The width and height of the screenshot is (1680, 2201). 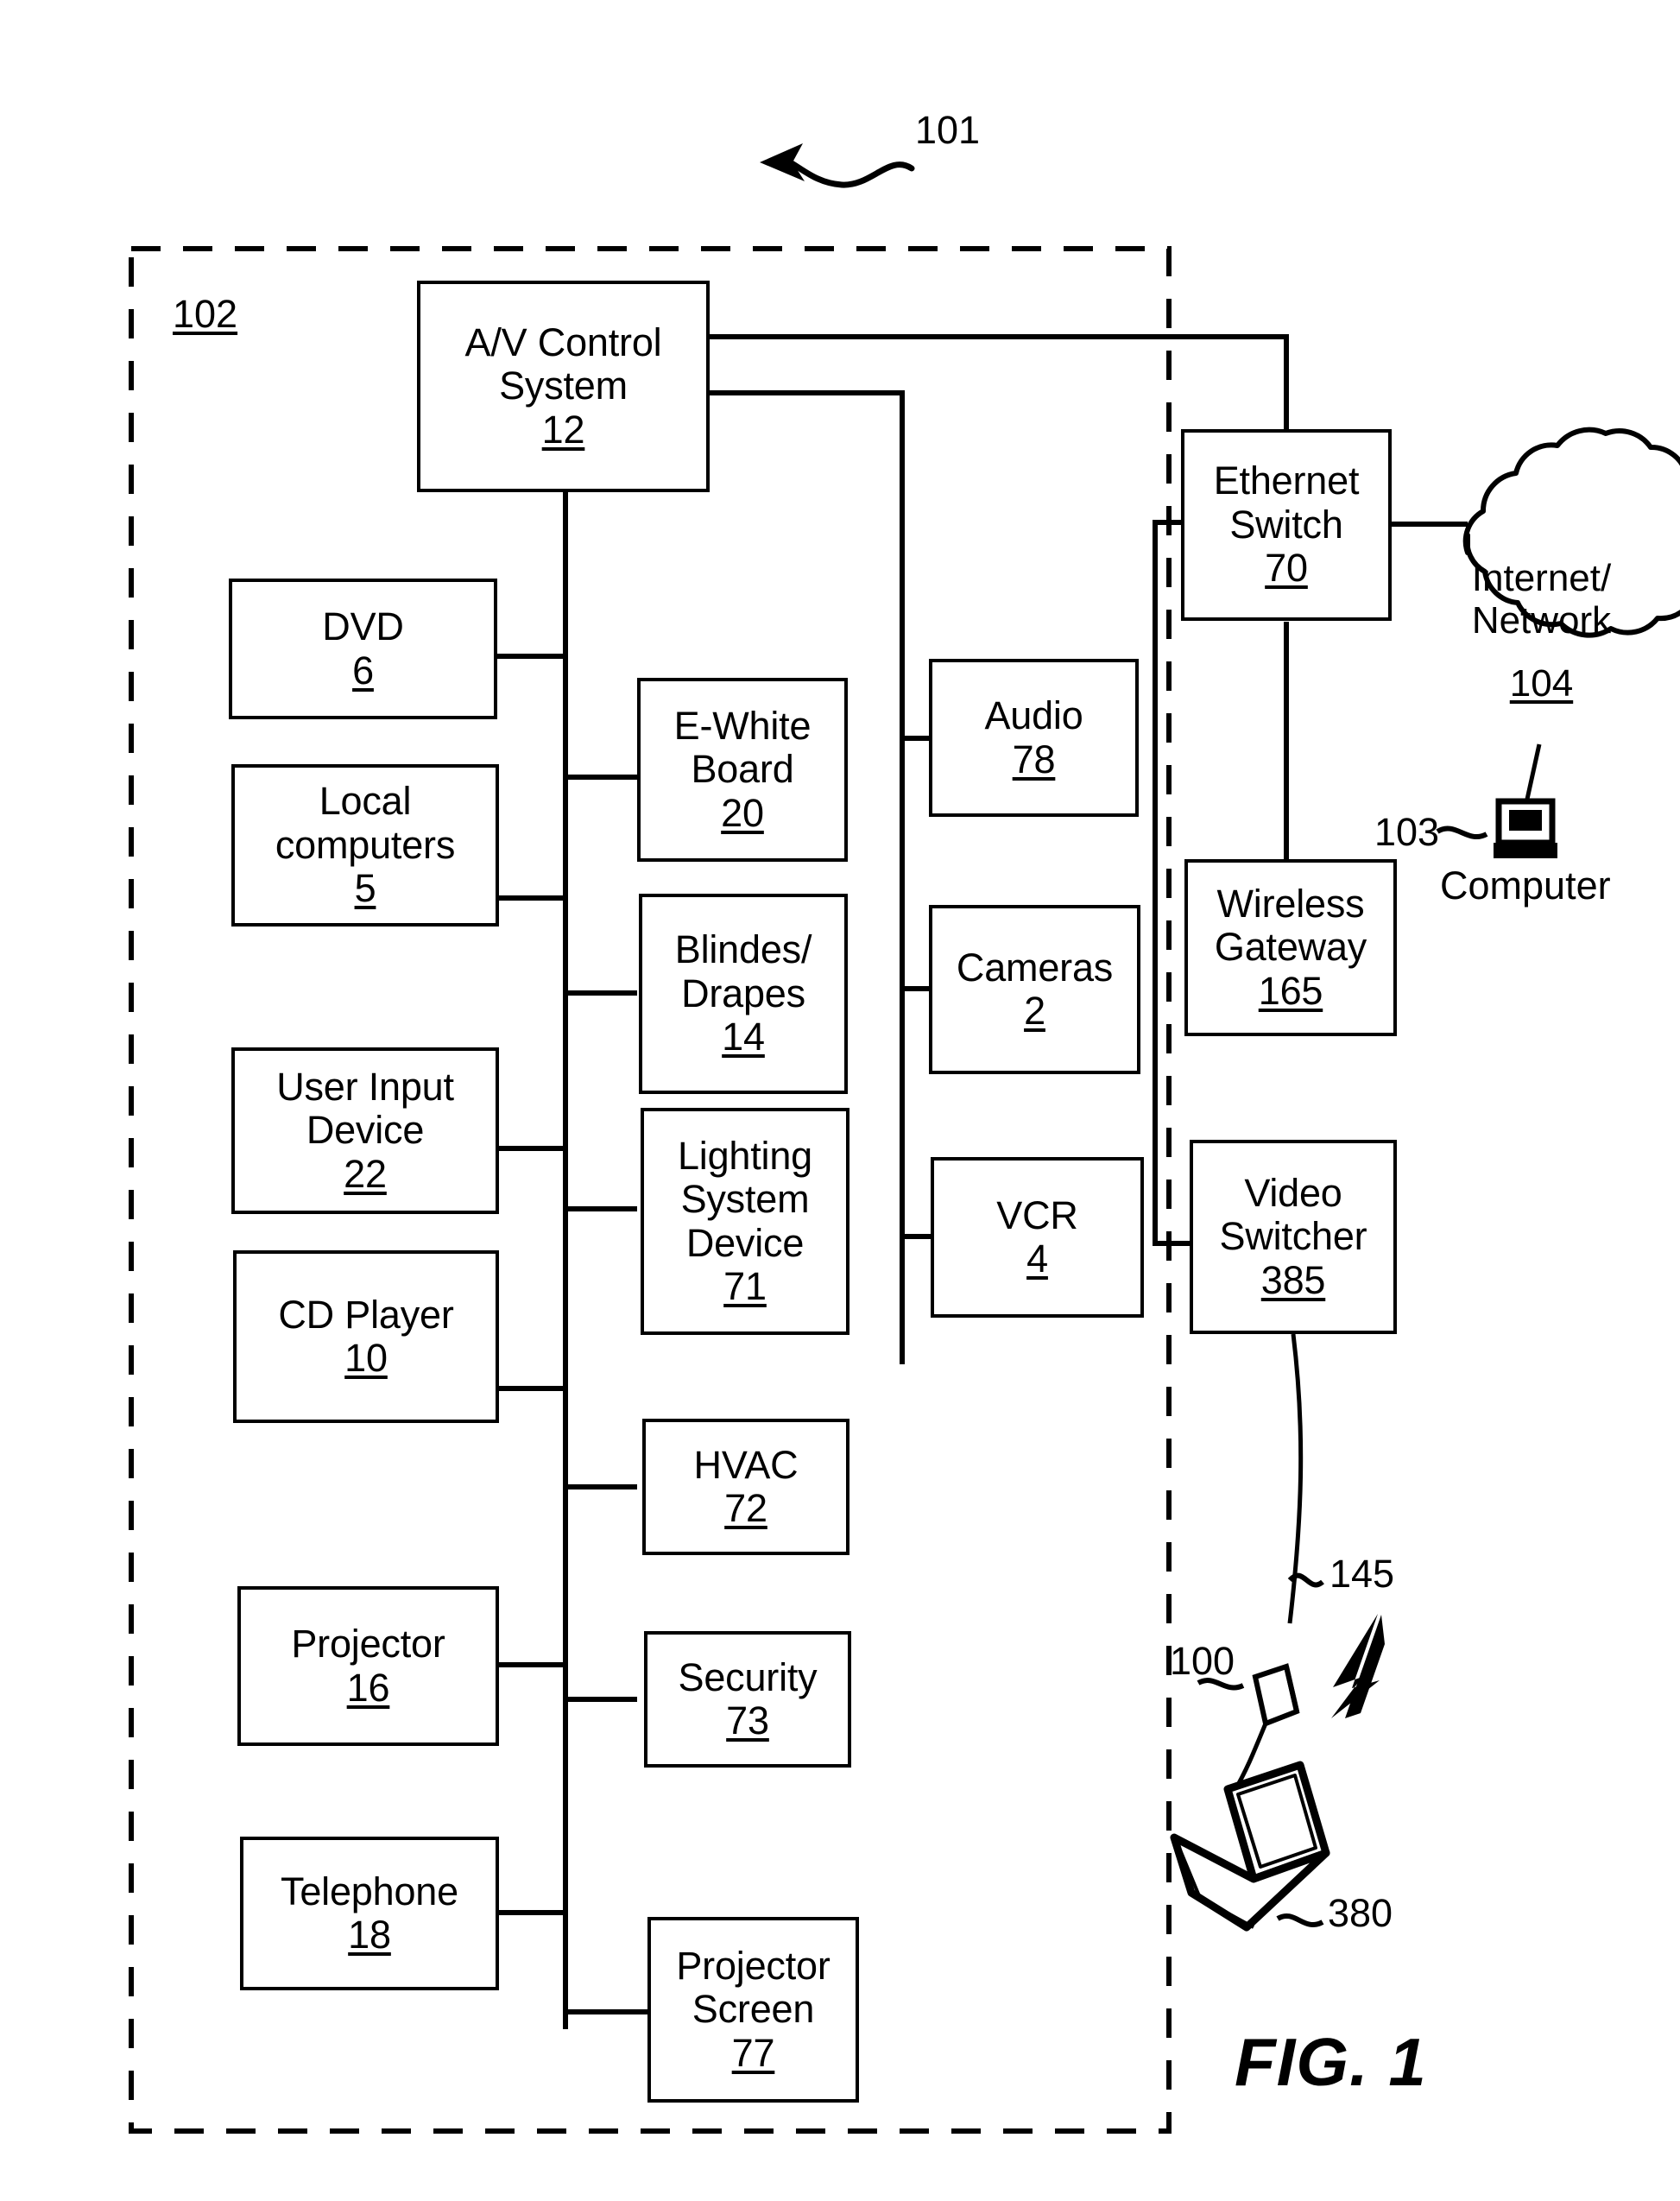 What do you see at coordinates (1033, 716) in the screenshot?
I see `node-label: Audio` at bounding box center [1033, 716].